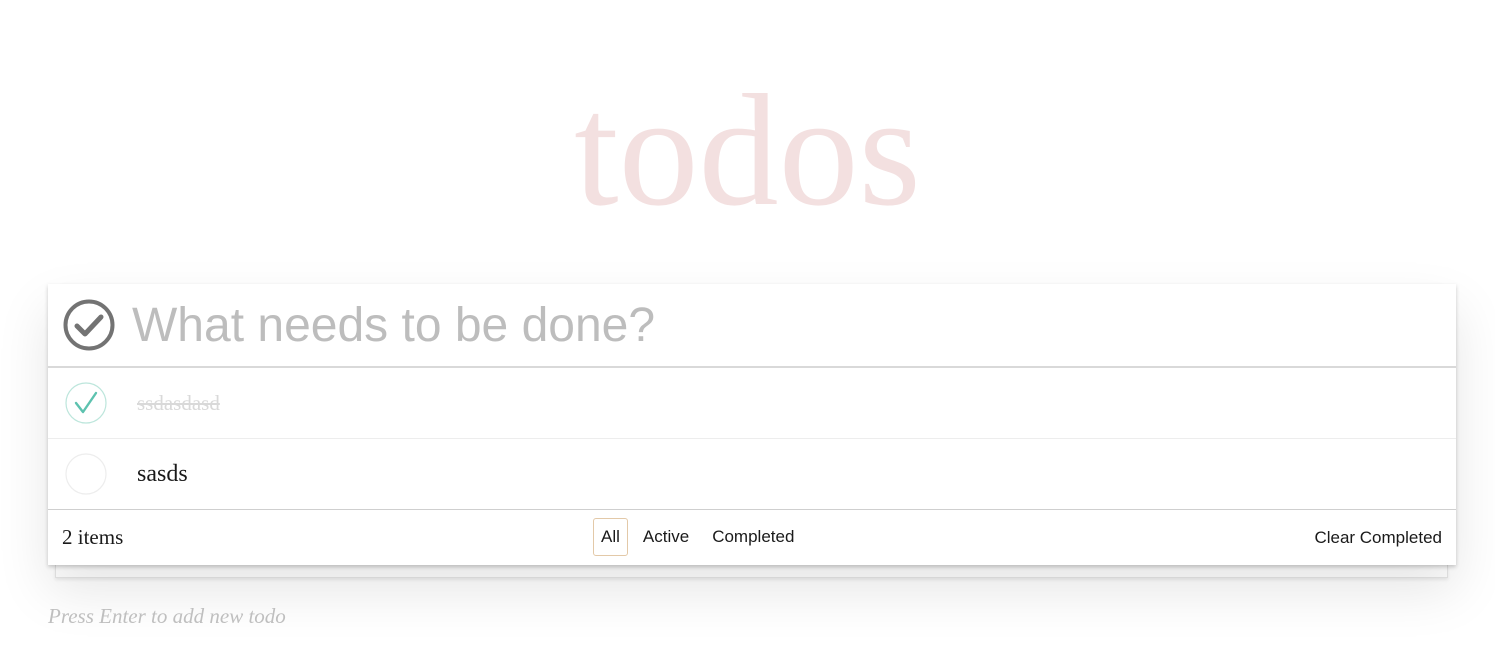 The height and width of the screenshot is (662, 1495). I want to click on checked-circle-icon, so click(86, 403).